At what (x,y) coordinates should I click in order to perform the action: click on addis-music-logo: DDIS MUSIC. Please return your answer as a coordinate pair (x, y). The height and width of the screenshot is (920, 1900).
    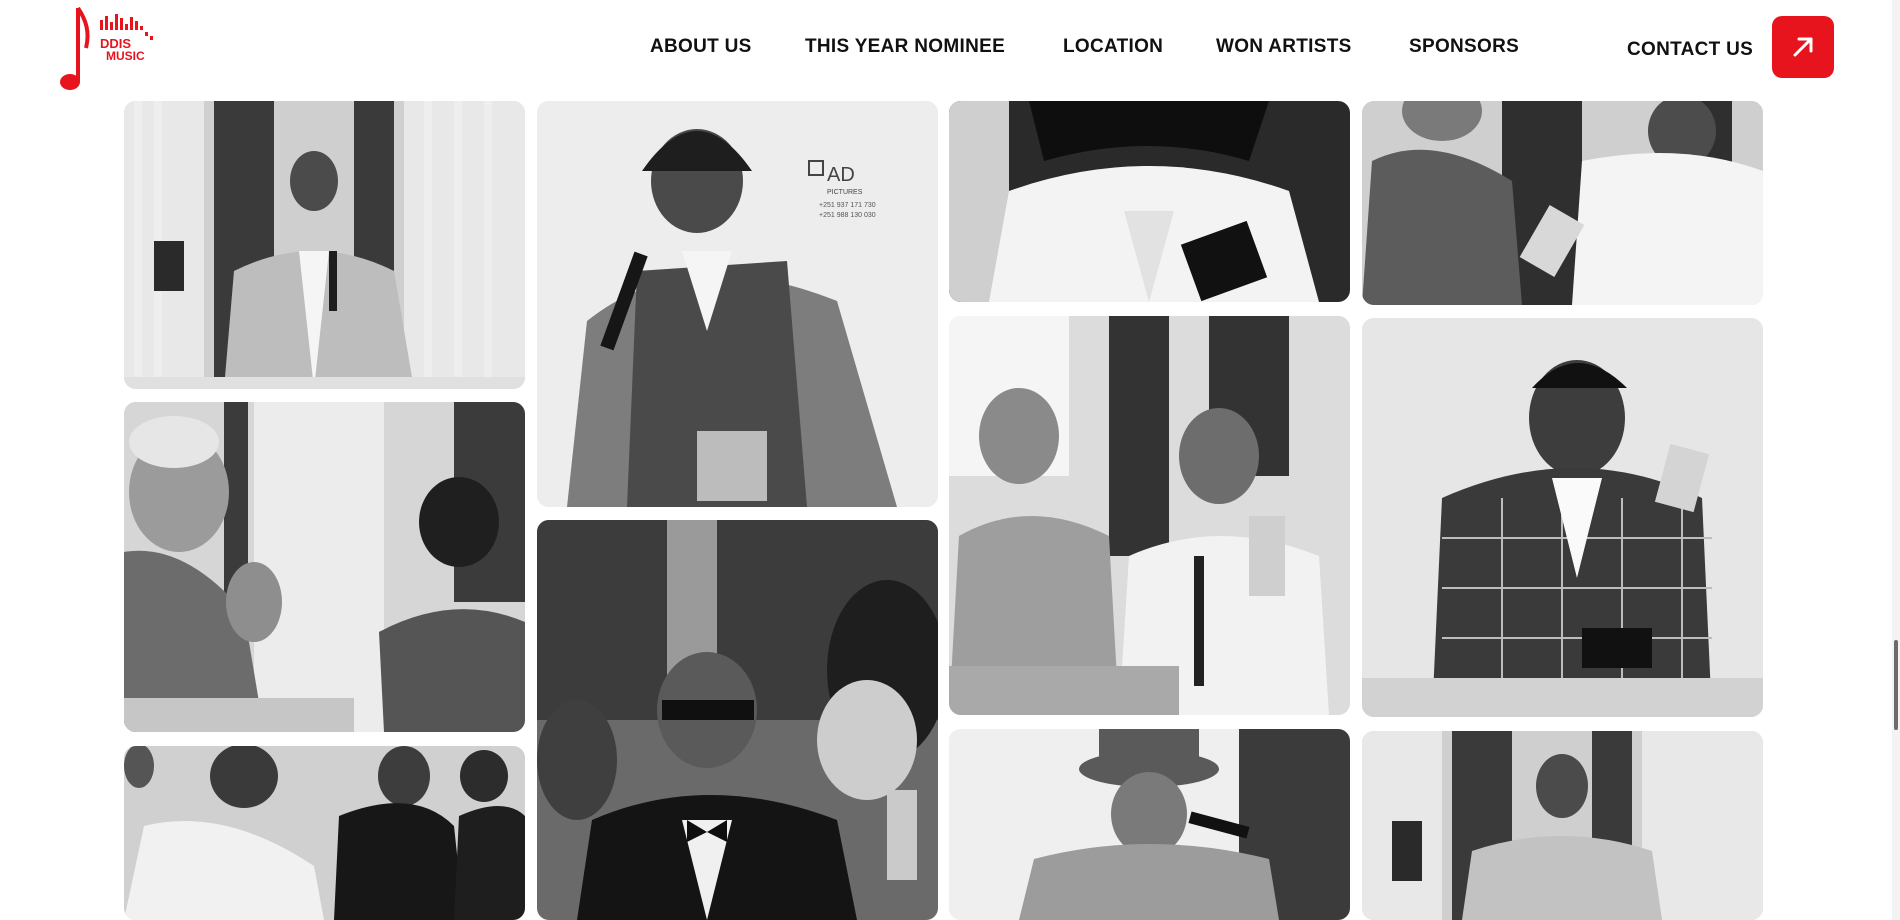
    Looking at the image, I should click on (111, 48).